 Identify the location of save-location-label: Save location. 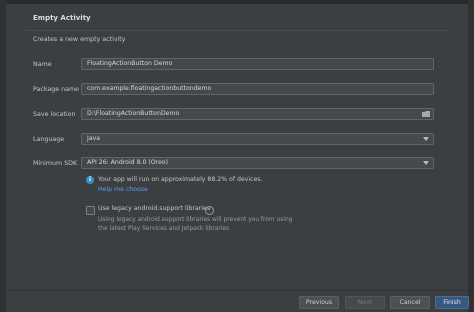
(54, 114).